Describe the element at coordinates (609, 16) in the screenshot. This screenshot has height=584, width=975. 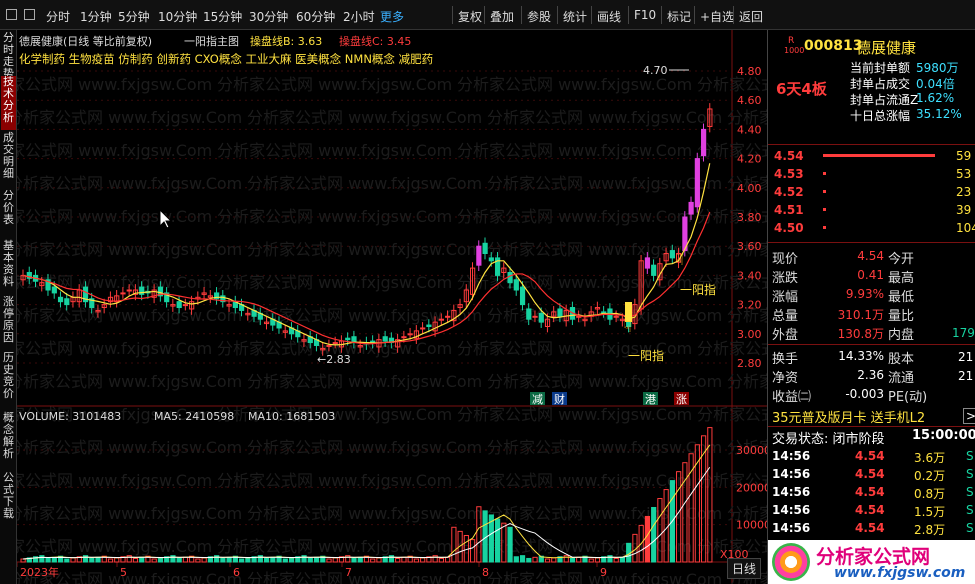
I see `action-button-4: 画线` at that location.